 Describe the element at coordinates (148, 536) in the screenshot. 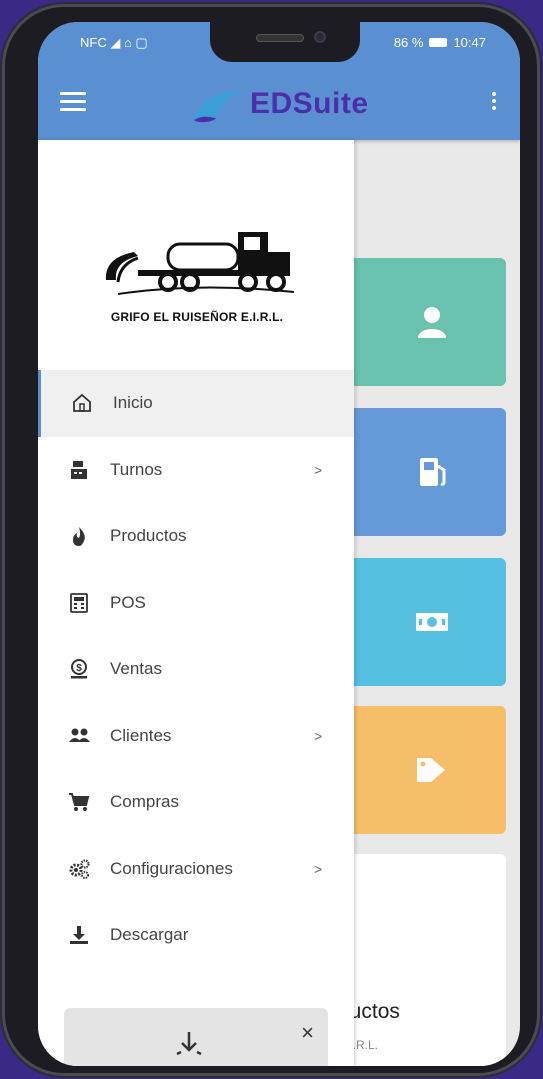

I see `menu-item-label: Productos` at that location.